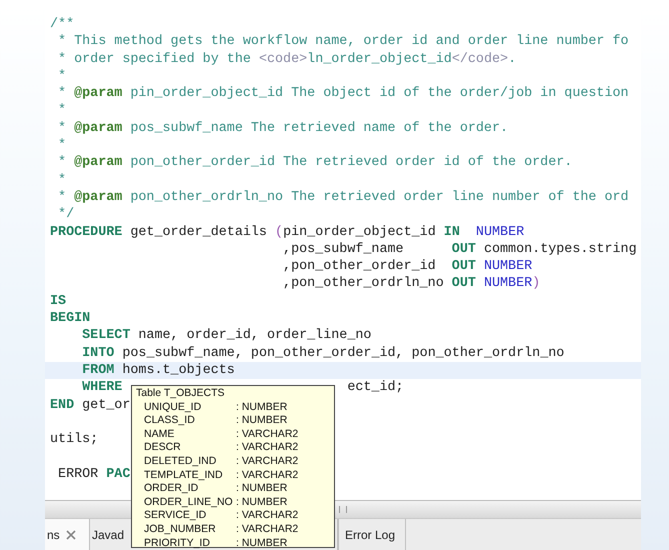  I want to click on code-line: * order specified by the <code>ln_order_object_id</code>., so click(286, 59).